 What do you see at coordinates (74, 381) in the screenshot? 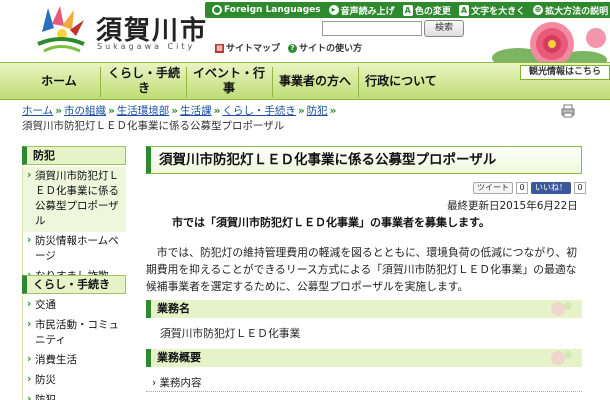
I see `sidebar-item-disaster-prevention: 防災` at bounding box center [74, 381].